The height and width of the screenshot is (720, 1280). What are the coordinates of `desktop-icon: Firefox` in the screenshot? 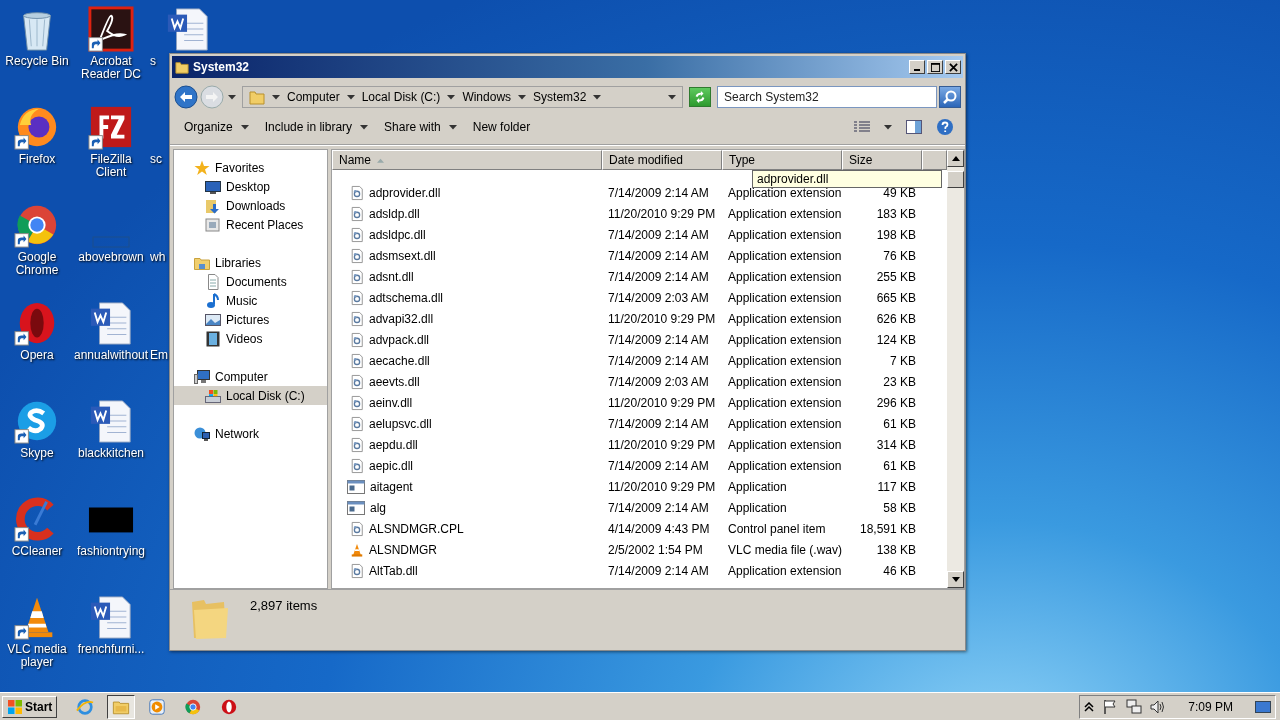 It's located at (37, 153).